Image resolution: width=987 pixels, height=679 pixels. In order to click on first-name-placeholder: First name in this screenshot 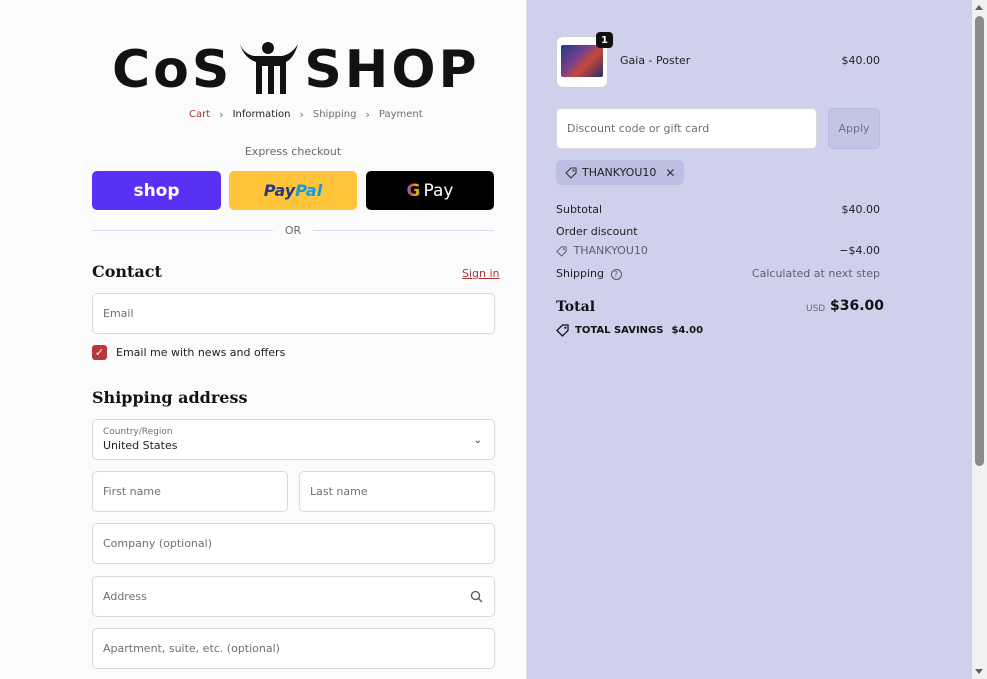, I will do `click(132, 491)`.